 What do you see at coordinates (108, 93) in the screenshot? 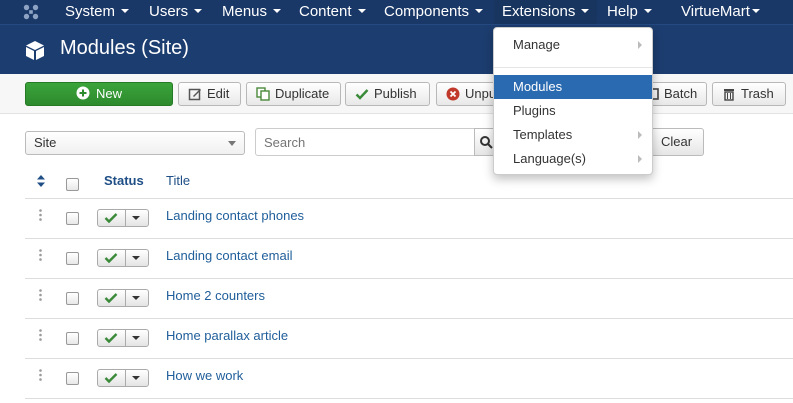
I see `new-button-label: New` at bounding box center [108, 93].